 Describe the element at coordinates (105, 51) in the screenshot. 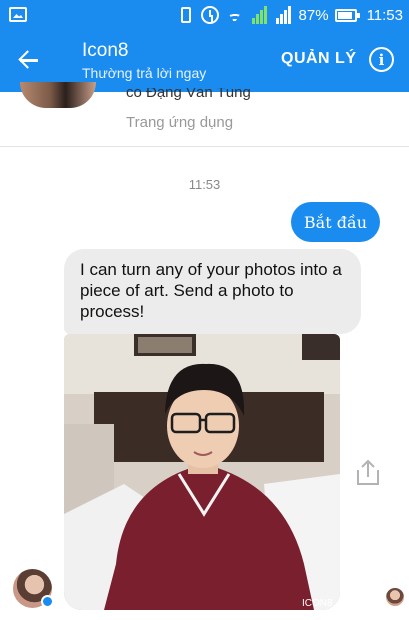

I see `conversation-title: Icon8` at that location.